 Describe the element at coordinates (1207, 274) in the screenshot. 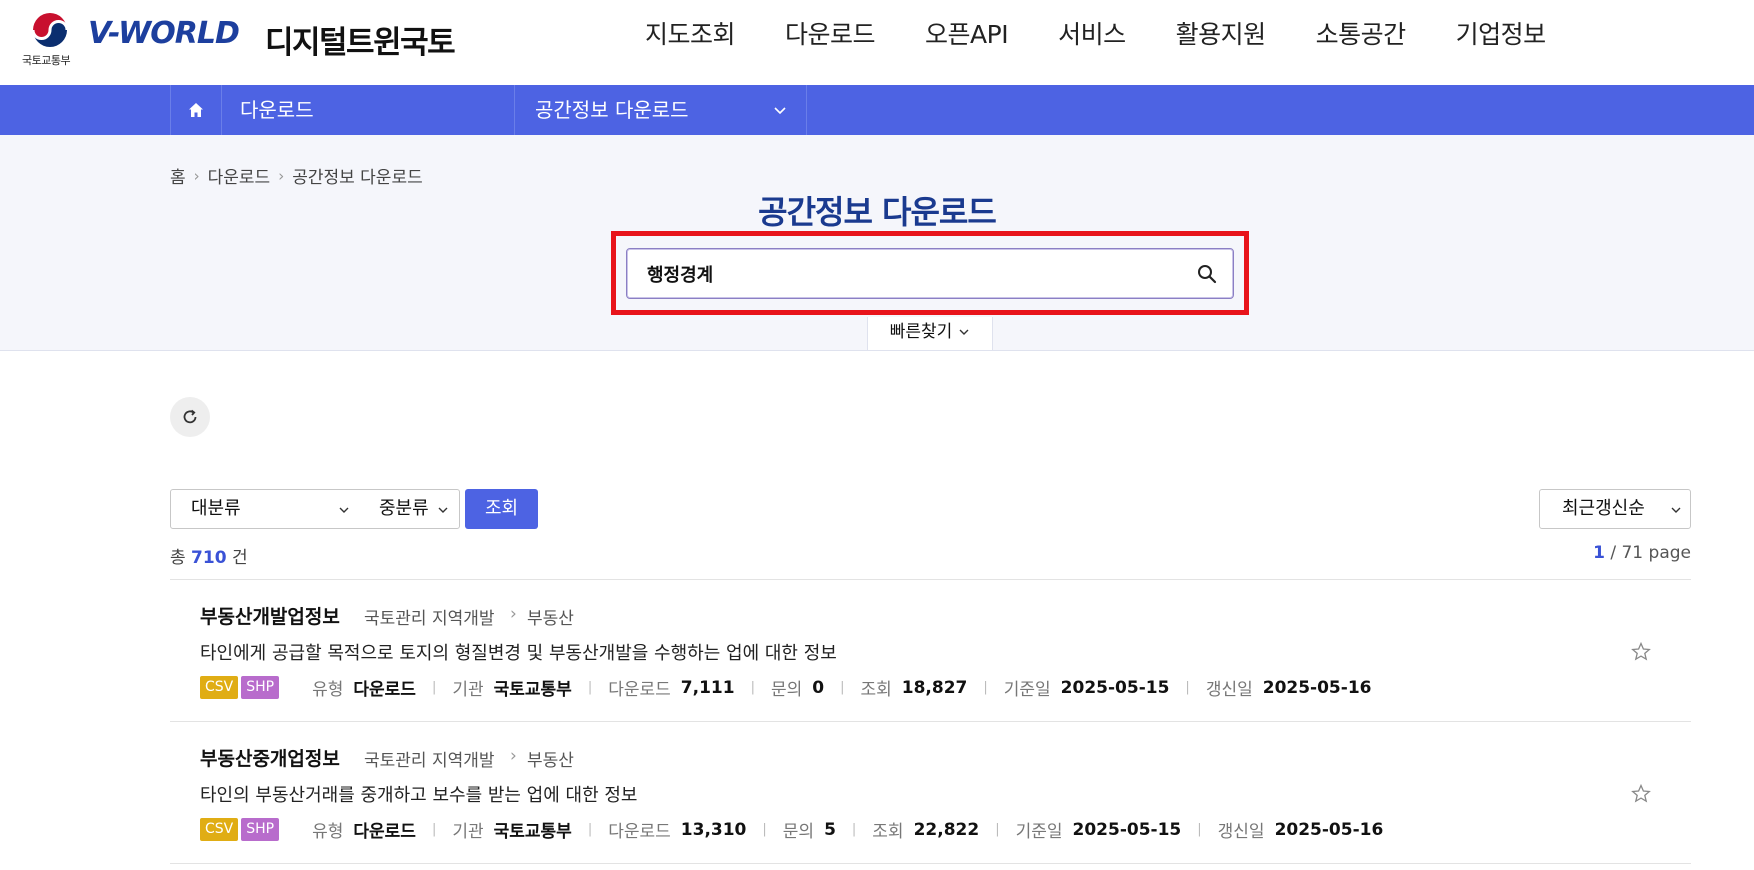

I see `search-icon` at that location.